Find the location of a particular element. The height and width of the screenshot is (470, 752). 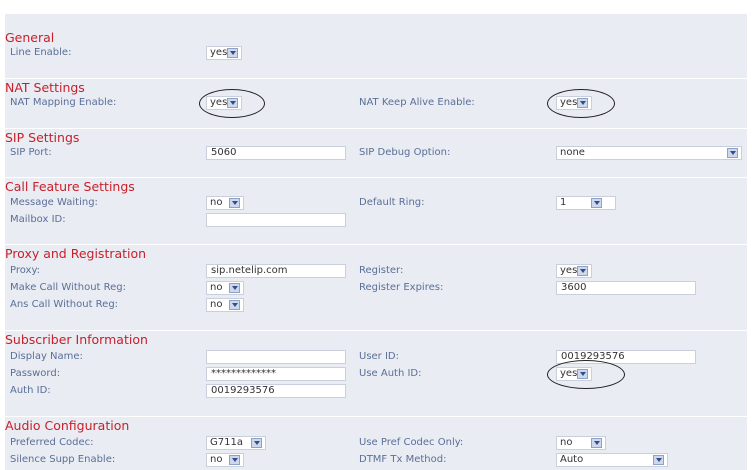

section-title-call-feature: Call Feature Settings is located at coordinates (70, 186).